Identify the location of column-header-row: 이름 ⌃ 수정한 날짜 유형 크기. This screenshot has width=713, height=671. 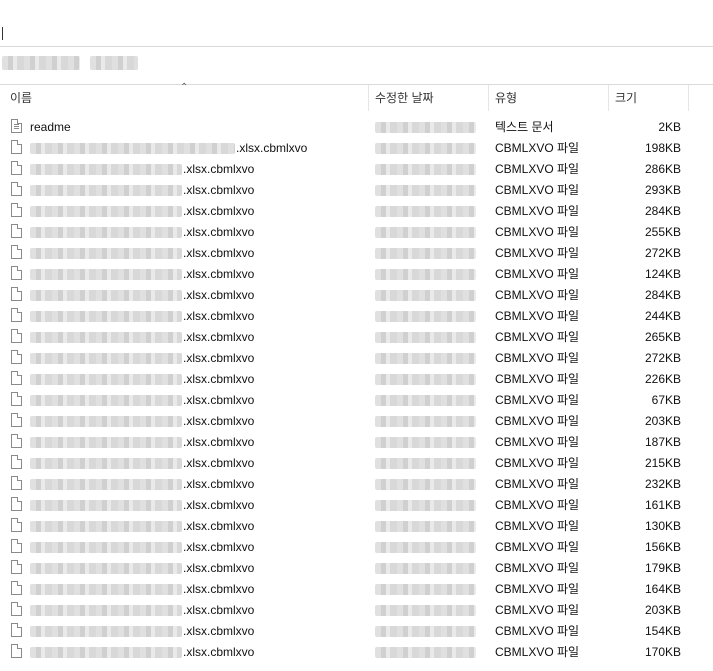
(356, 97).